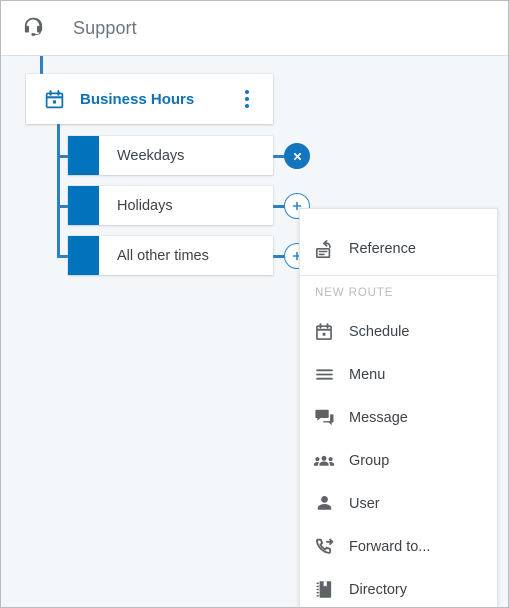 This screenshot has width=509, height=608. I want to click on branch-label: Weekdays, so click(151, 155).